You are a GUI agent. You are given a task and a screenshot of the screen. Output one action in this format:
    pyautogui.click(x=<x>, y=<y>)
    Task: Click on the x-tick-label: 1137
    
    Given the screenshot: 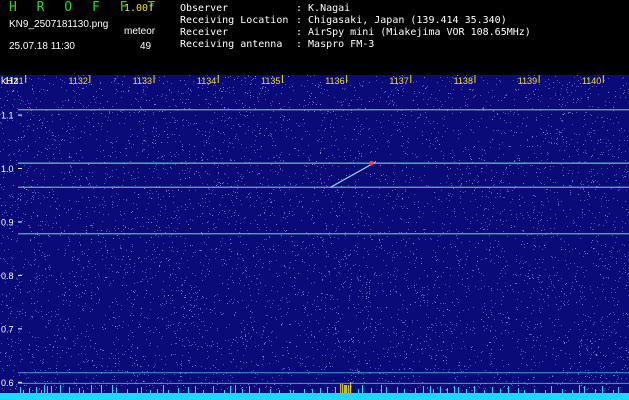 What is the action you would take?
    pyautogui.click(x=398, y=81)
    